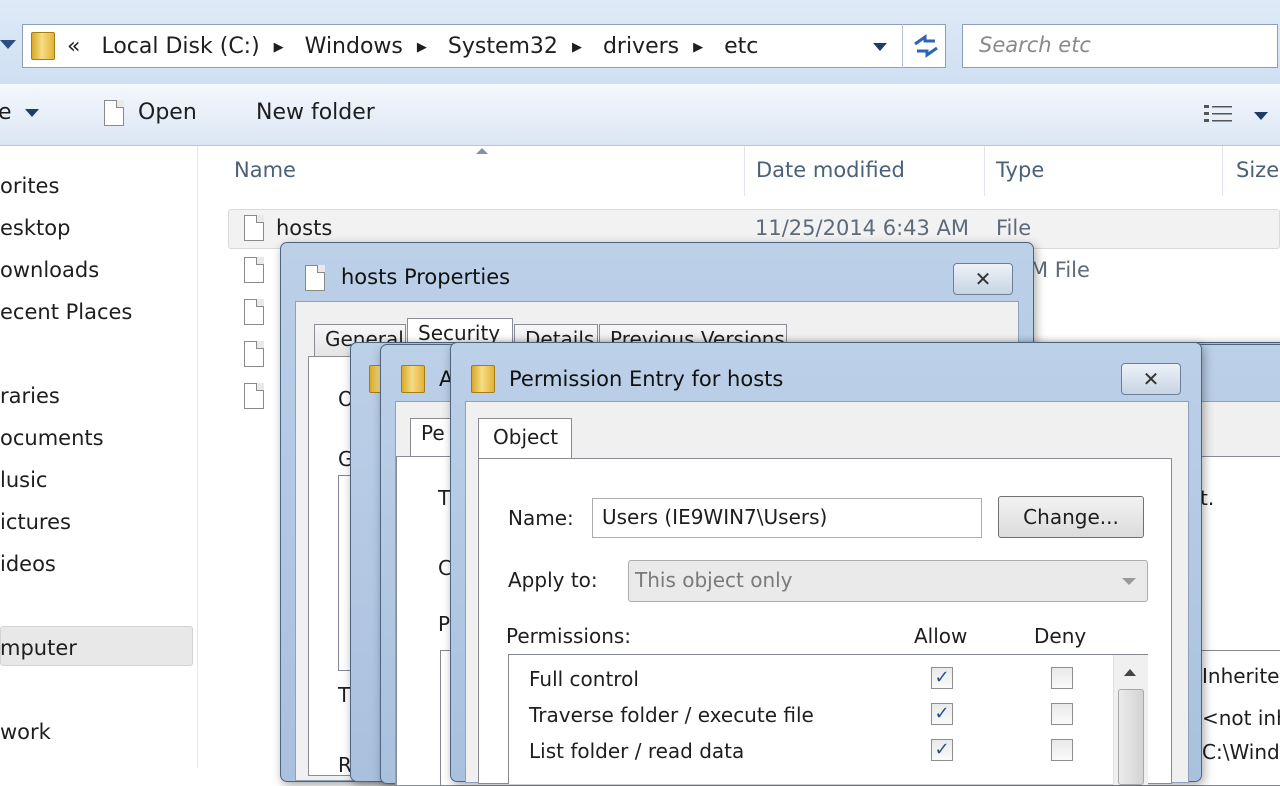 The image size is (1280, 786). I want to click on nav-item-pictures: ictures, so click(35, 522).